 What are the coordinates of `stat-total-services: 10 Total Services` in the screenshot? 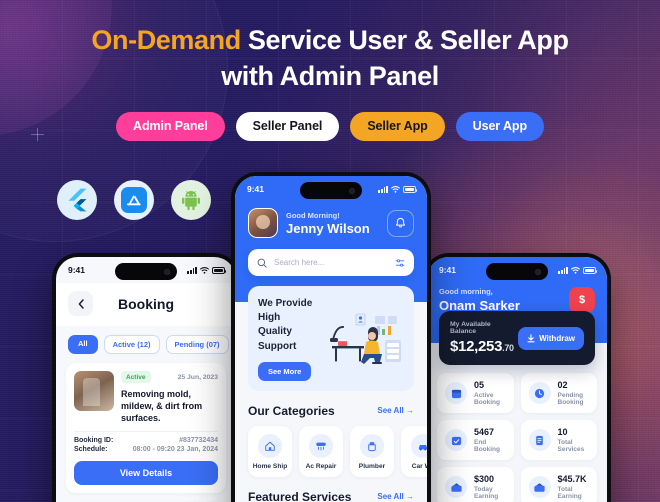 It's located at (558, 440).